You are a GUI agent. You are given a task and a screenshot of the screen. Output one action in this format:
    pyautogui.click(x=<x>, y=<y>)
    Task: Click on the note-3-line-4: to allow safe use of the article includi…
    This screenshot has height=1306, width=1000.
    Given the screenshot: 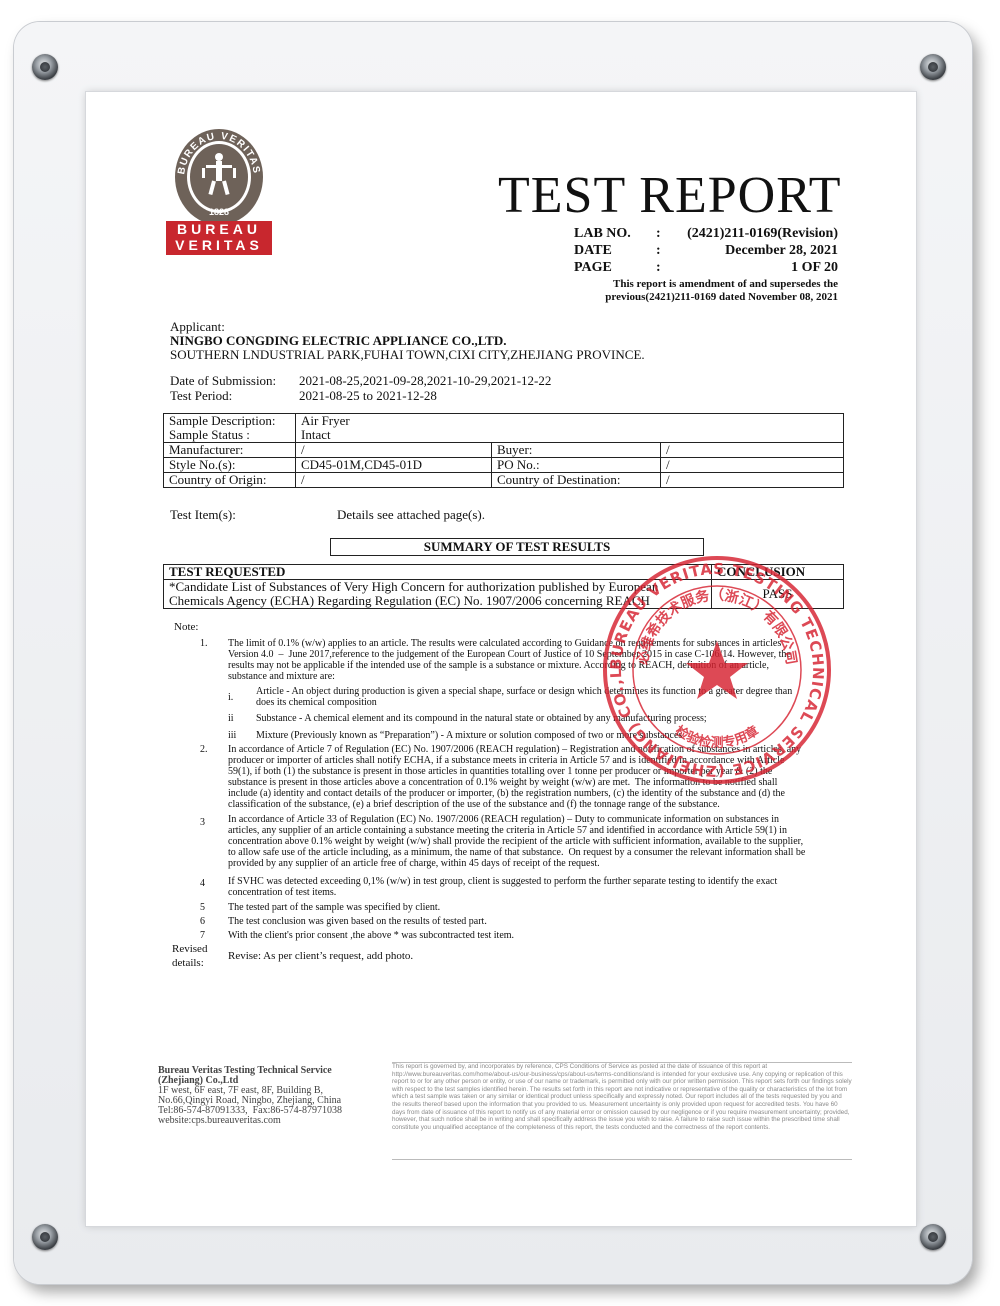 What is the action you would take?
    pyautogui.click(x=517, y=852)
    